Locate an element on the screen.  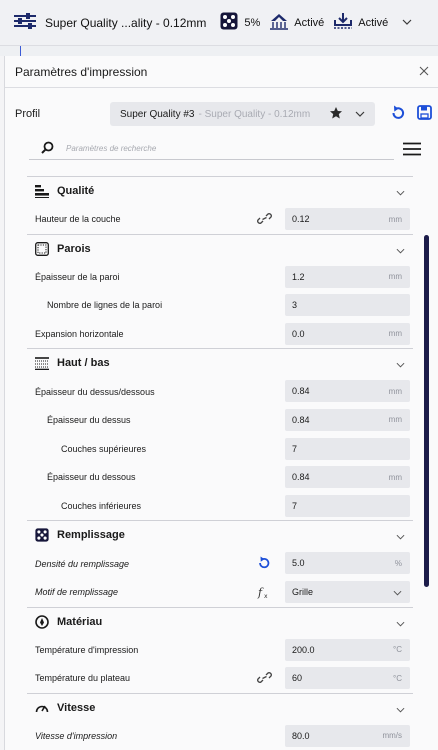
setting-value: 0.0 is located at coordinates (298, 333).